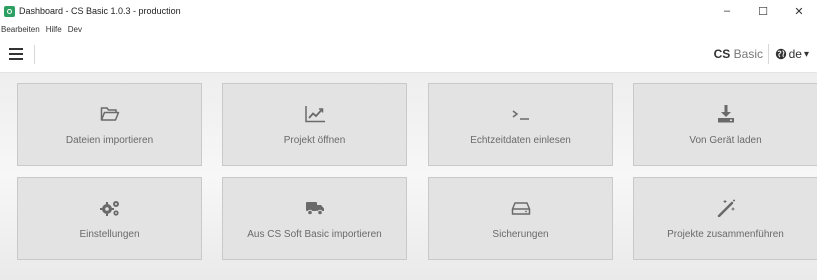  Describe the element at coordinates (725, 124) in the screenshot. I see `tile-von-geraet-laden: Von Gerät laden` at that location.